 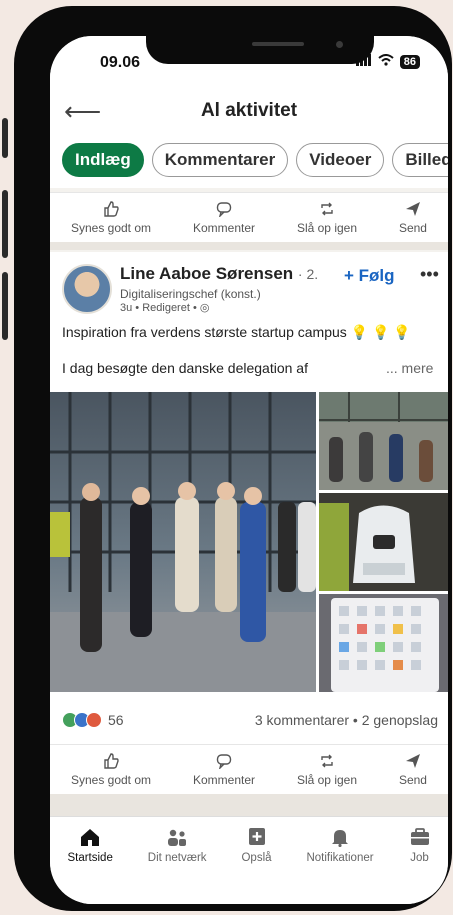 I want to click on nav-label: Dit netværk, so click(x=177, y=858).